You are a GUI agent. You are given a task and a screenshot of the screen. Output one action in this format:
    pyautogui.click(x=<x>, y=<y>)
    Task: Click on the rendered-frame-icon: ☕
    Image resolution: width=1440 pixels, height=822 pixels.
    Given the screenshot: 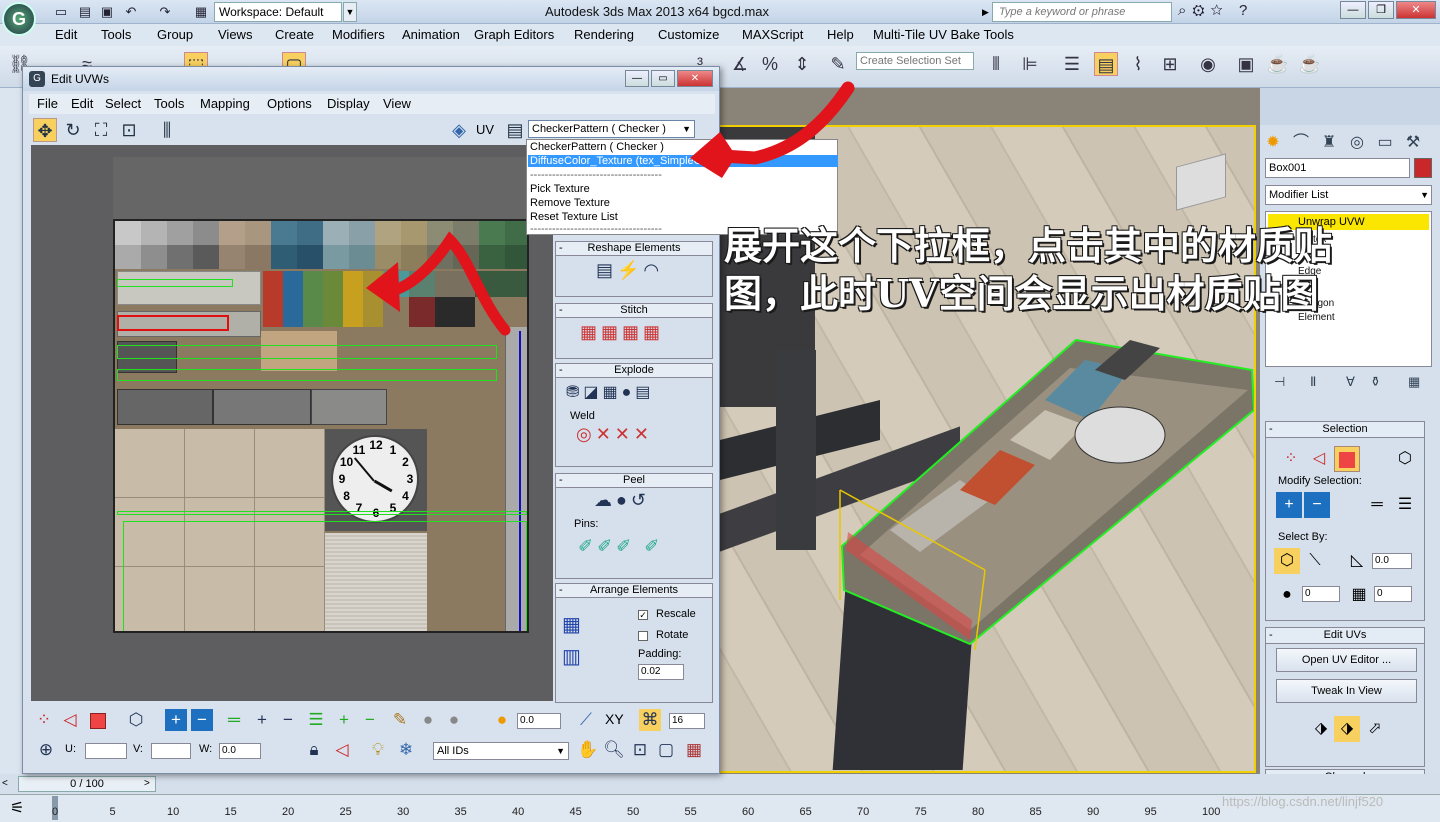 What is the action you would take?
    pyautogui.click(x=1278, y=64)
    